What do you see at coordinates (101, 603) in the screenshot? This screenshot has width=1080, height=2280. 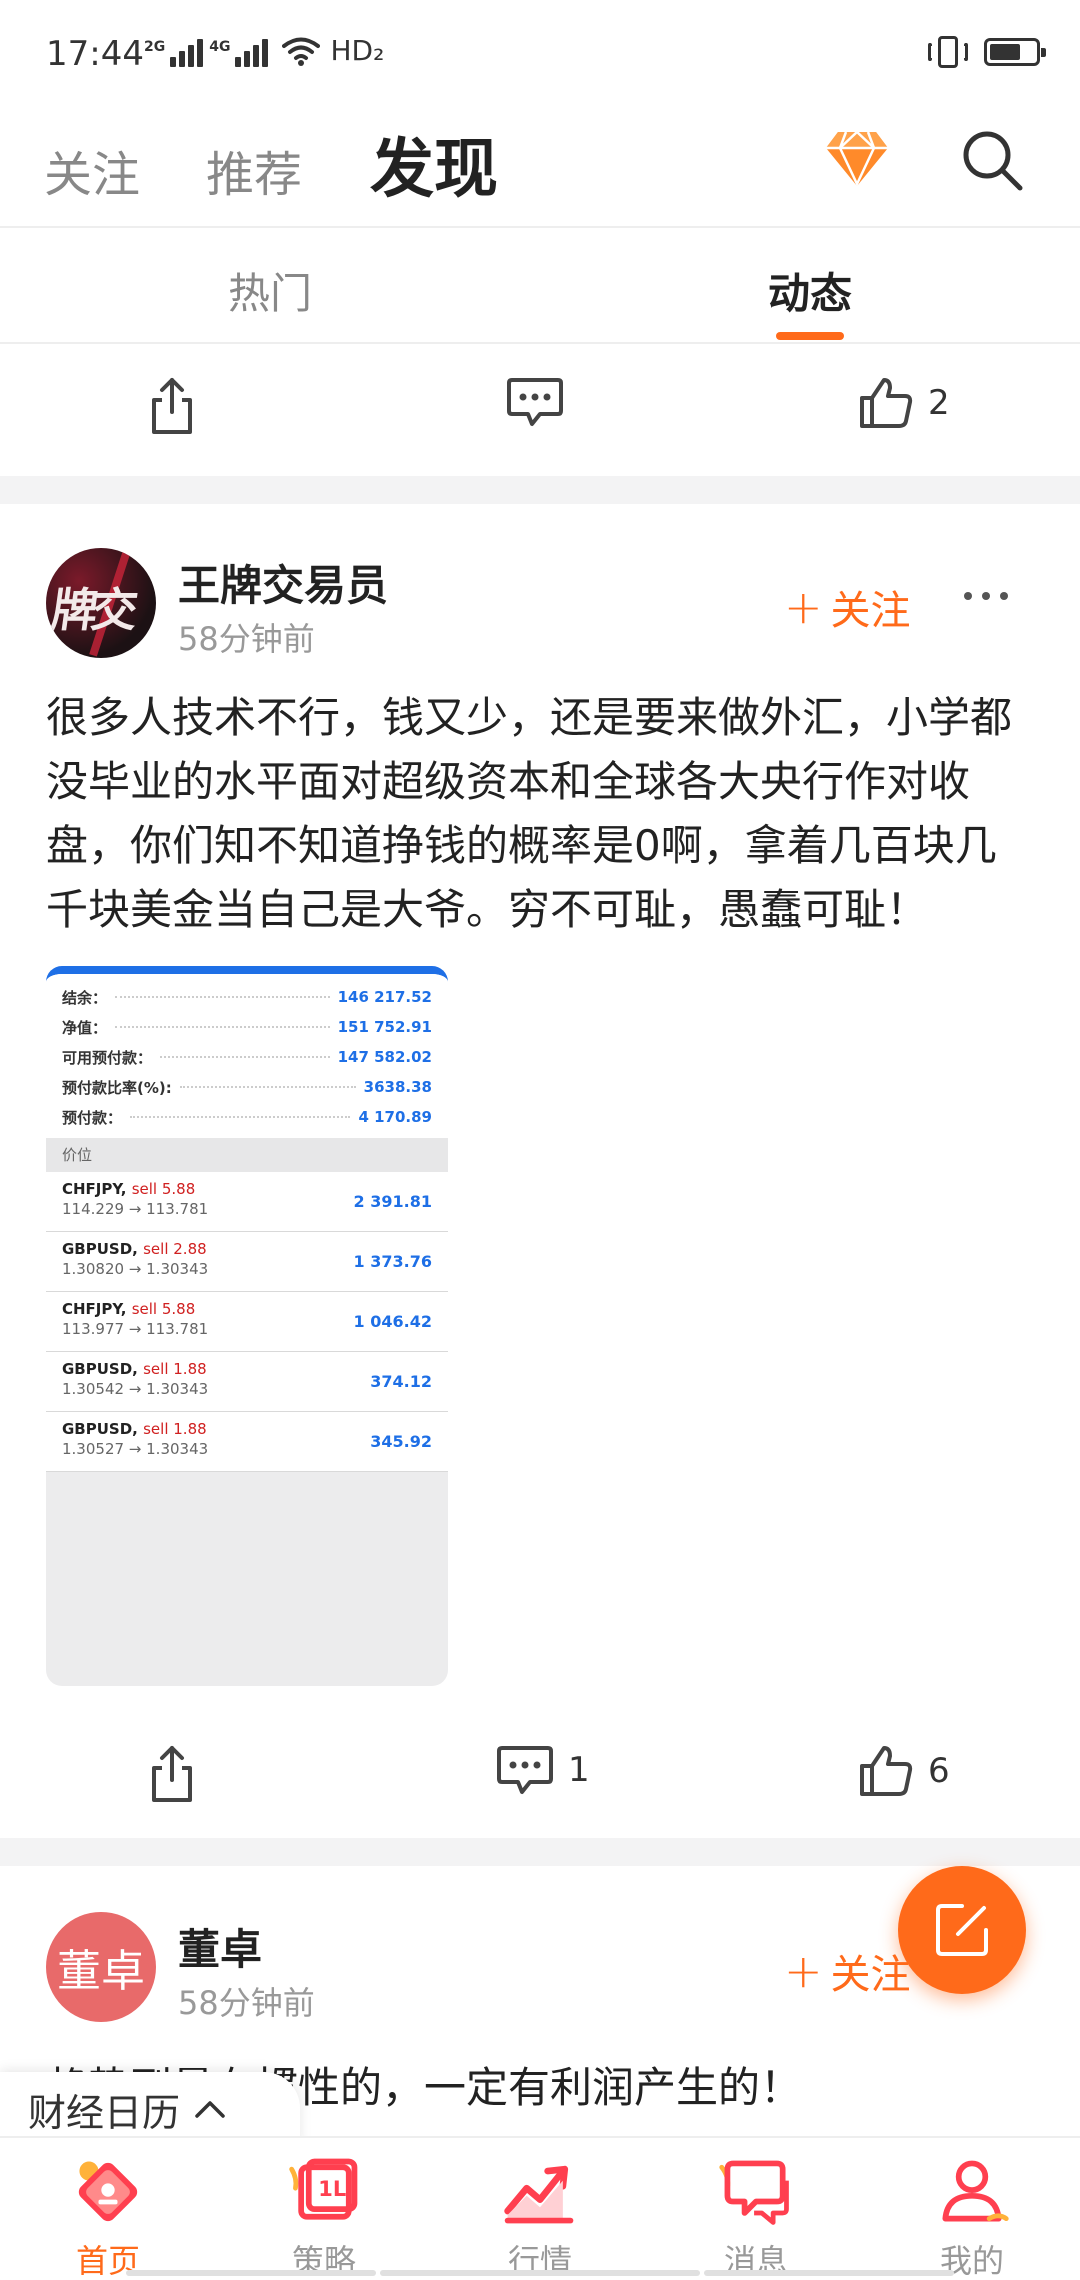 I see `avatar: 牌交` at bounding box center [101, 603].